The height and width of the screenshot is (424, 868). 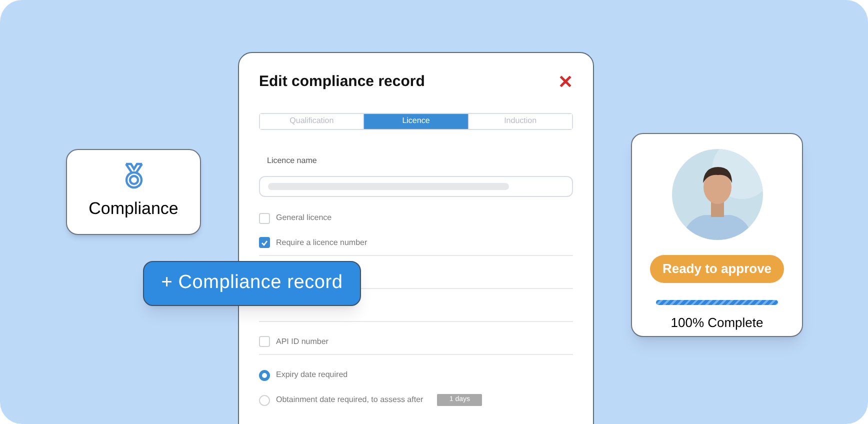 What do you see at coordinates (133, 209) in the screenshot?
I see `card-label: Compliance` at bounding box center [133, 209].